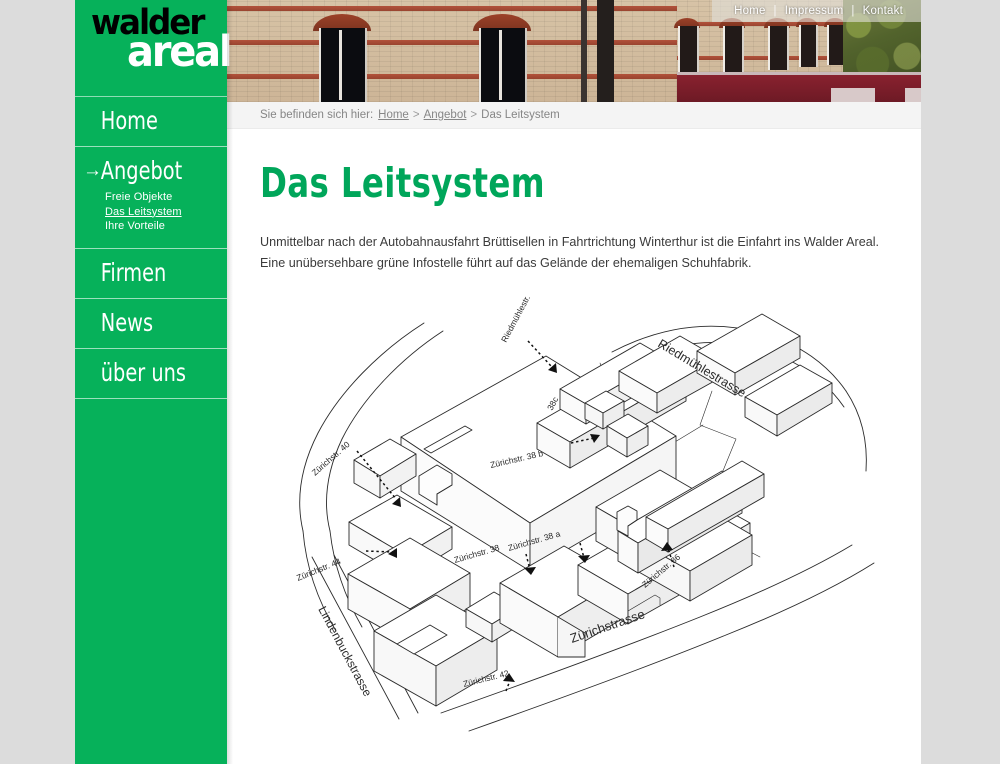 This screenshot has height=764, width=1000. What do you see at coordinates (129, 120) in the screenshot?
I see `sidebar-item-label: Home` at bounding box center [129, 120].